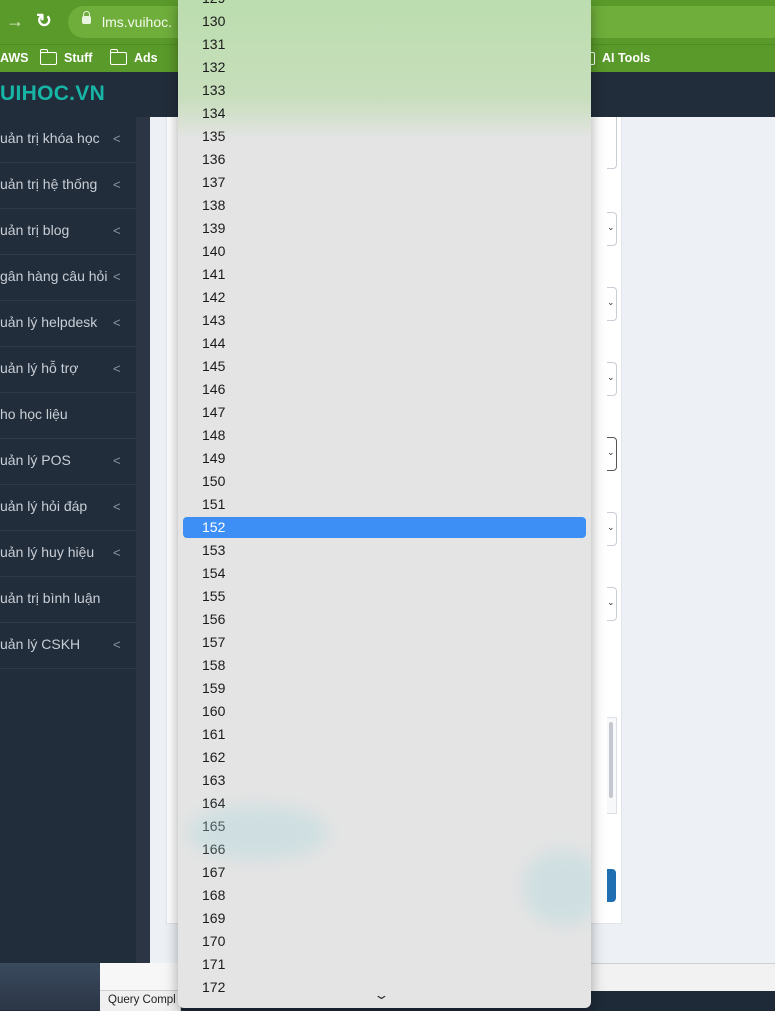  I want to click on sidebar-item-badges: uản lý huy hiệu <, so click(68, 554).